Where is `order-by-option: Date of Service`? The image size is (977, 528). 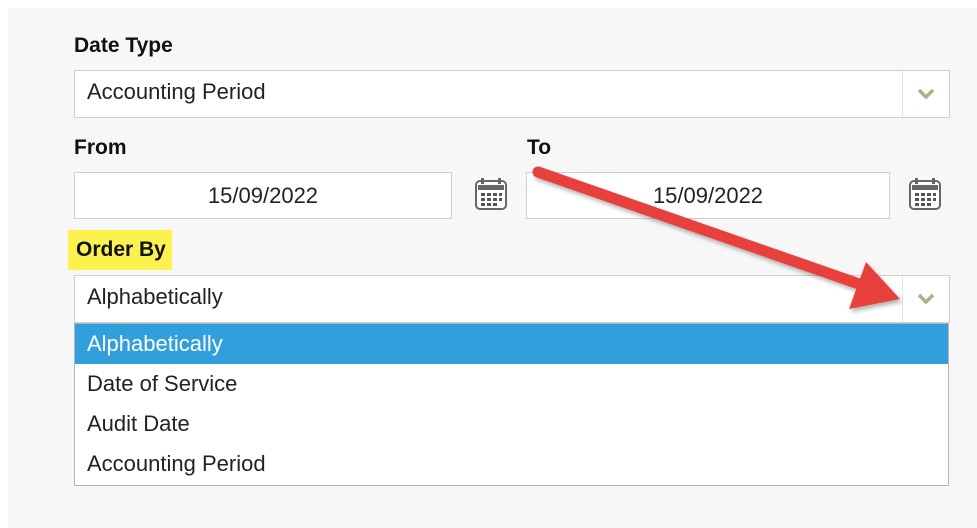
order-by-option: Date of Service is located at coordinates (511, 384).